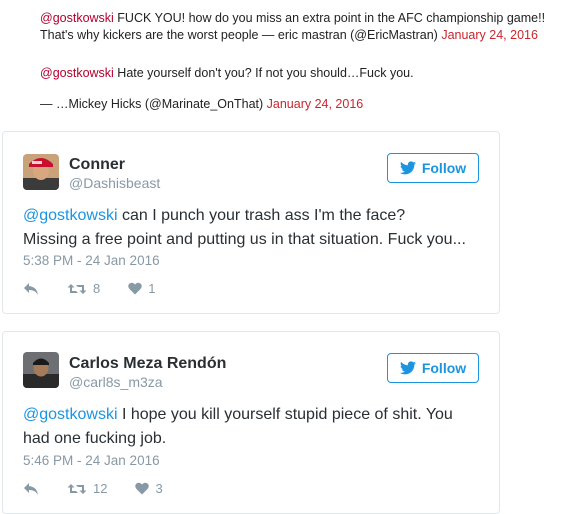 The image size is (584, 514). I want to click on like-count: 1, so click(152, 288).